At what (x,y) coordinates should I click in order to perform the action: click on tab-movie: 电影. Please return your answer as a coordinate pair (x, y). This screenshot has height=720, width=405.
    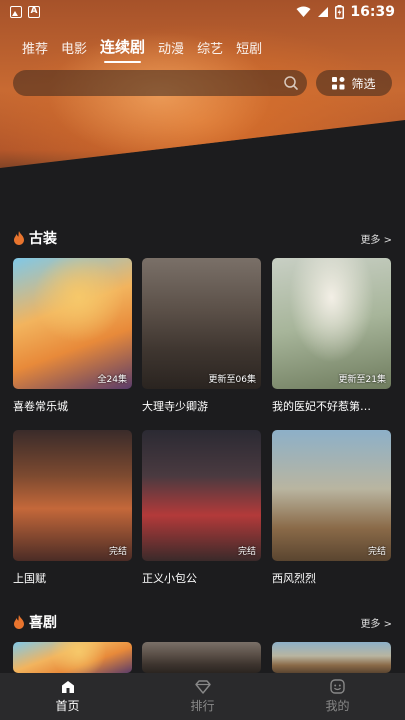
    Looking at the image, I should click on (74, 50).